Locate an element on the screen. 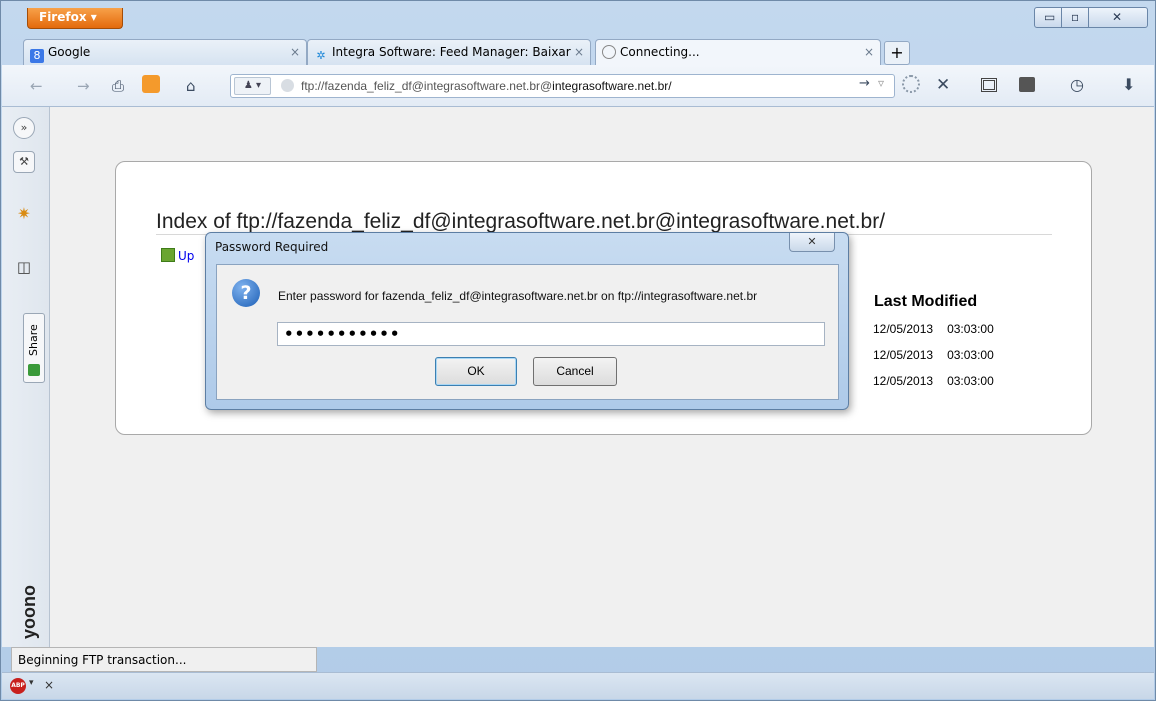 This screenshot has width=1156, height=701. close-window-button: ✕ is located at coordinates (1118, 17).